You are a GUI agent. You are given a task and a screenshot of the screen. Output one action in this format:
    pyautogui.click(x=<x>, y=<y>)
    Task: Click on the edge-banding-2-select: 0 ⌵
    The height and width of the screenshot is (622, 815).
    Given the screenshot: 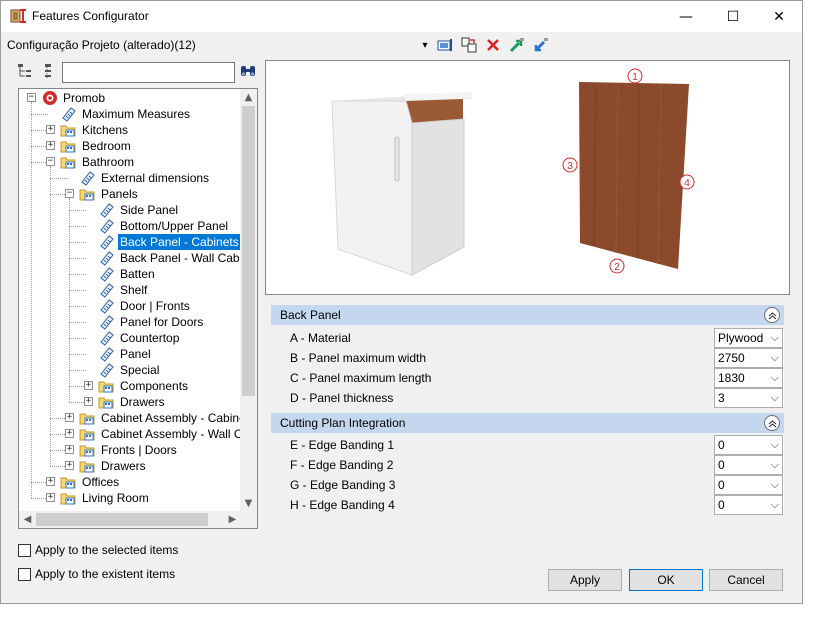 What is the action you would take?
    pyautogui.click(x=748, y=465)
    